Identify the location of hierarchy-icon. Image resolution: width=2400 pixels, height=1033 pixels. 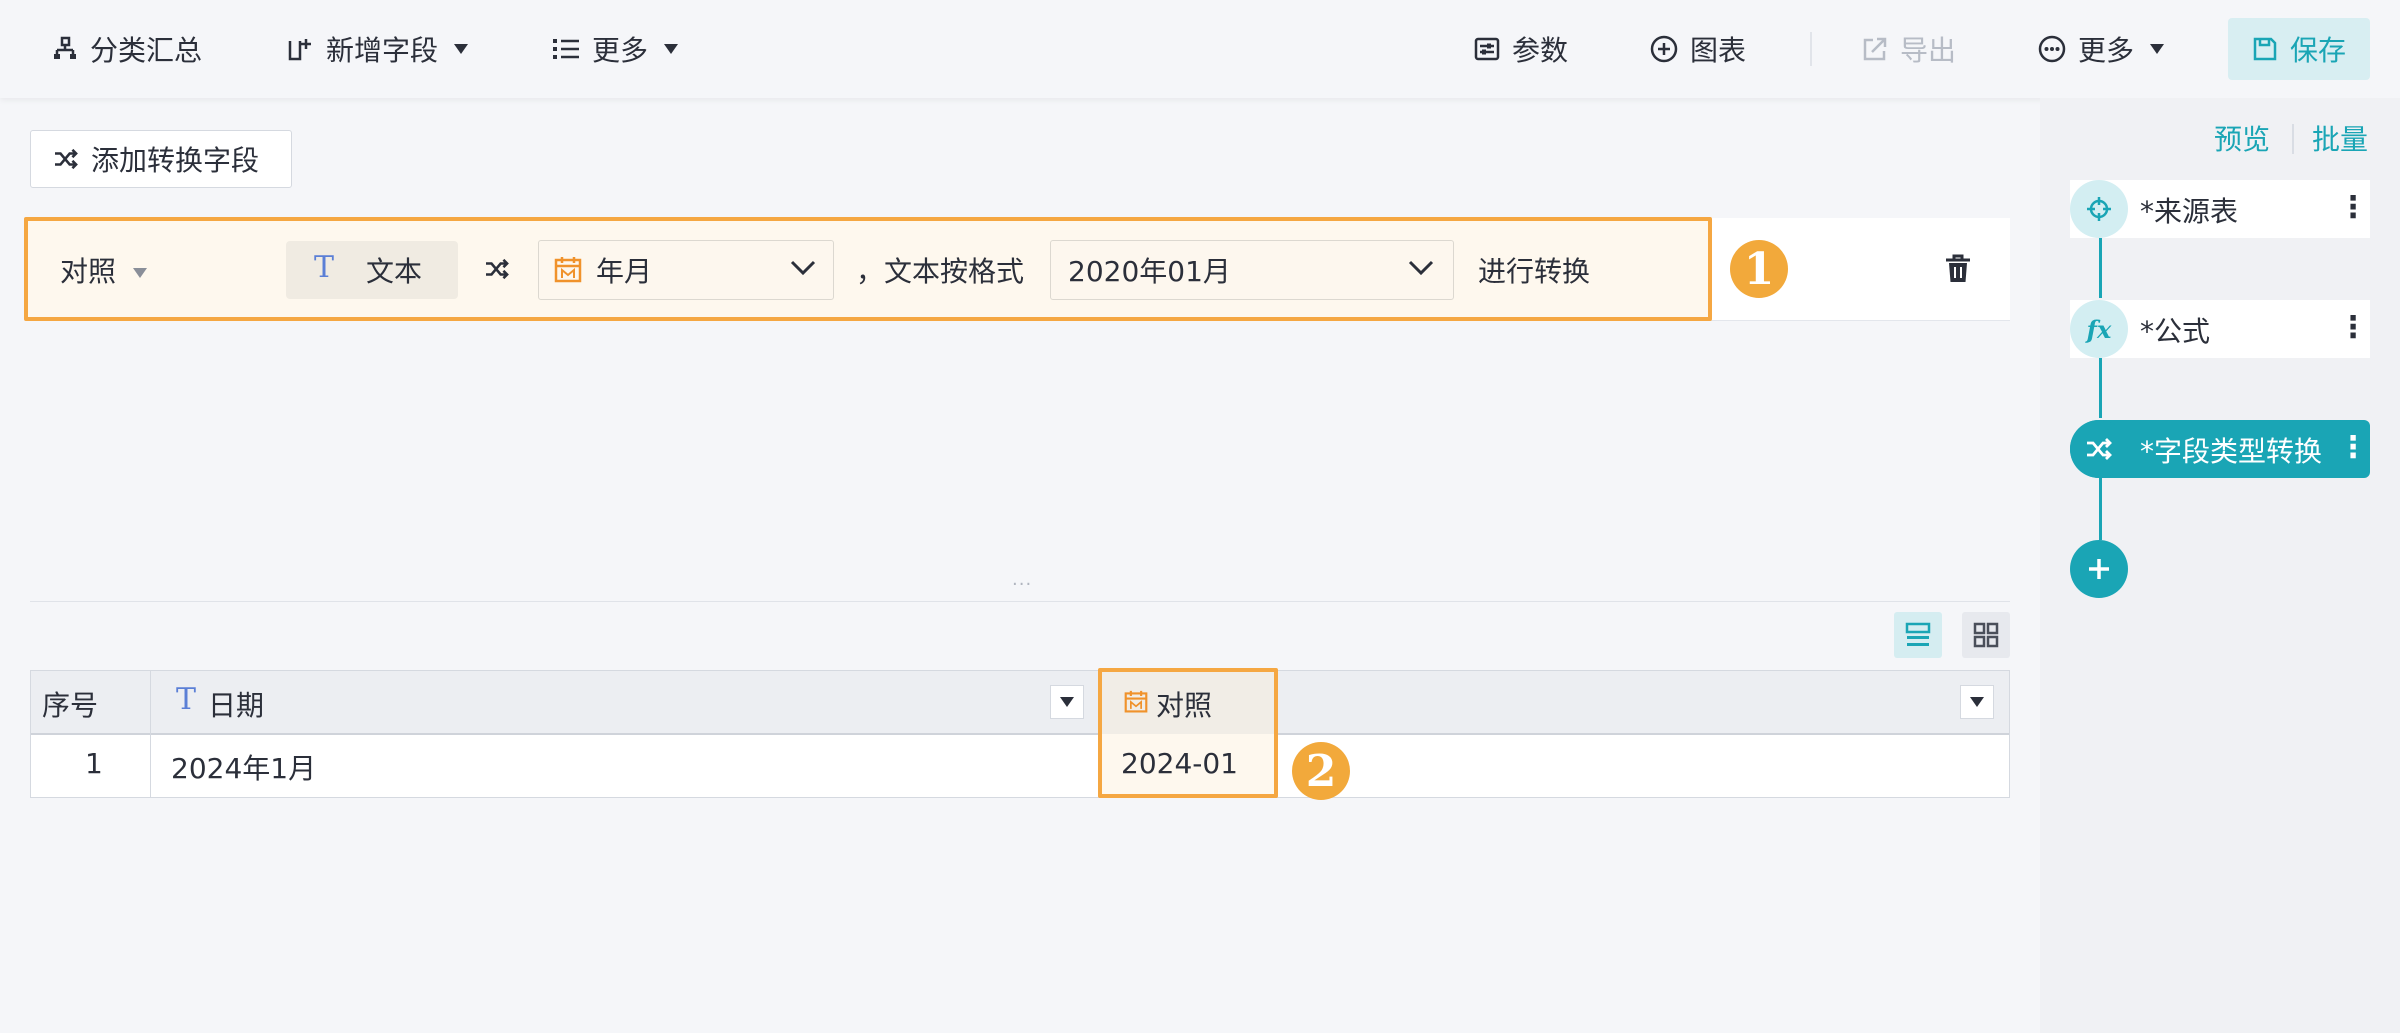
(65, 49).